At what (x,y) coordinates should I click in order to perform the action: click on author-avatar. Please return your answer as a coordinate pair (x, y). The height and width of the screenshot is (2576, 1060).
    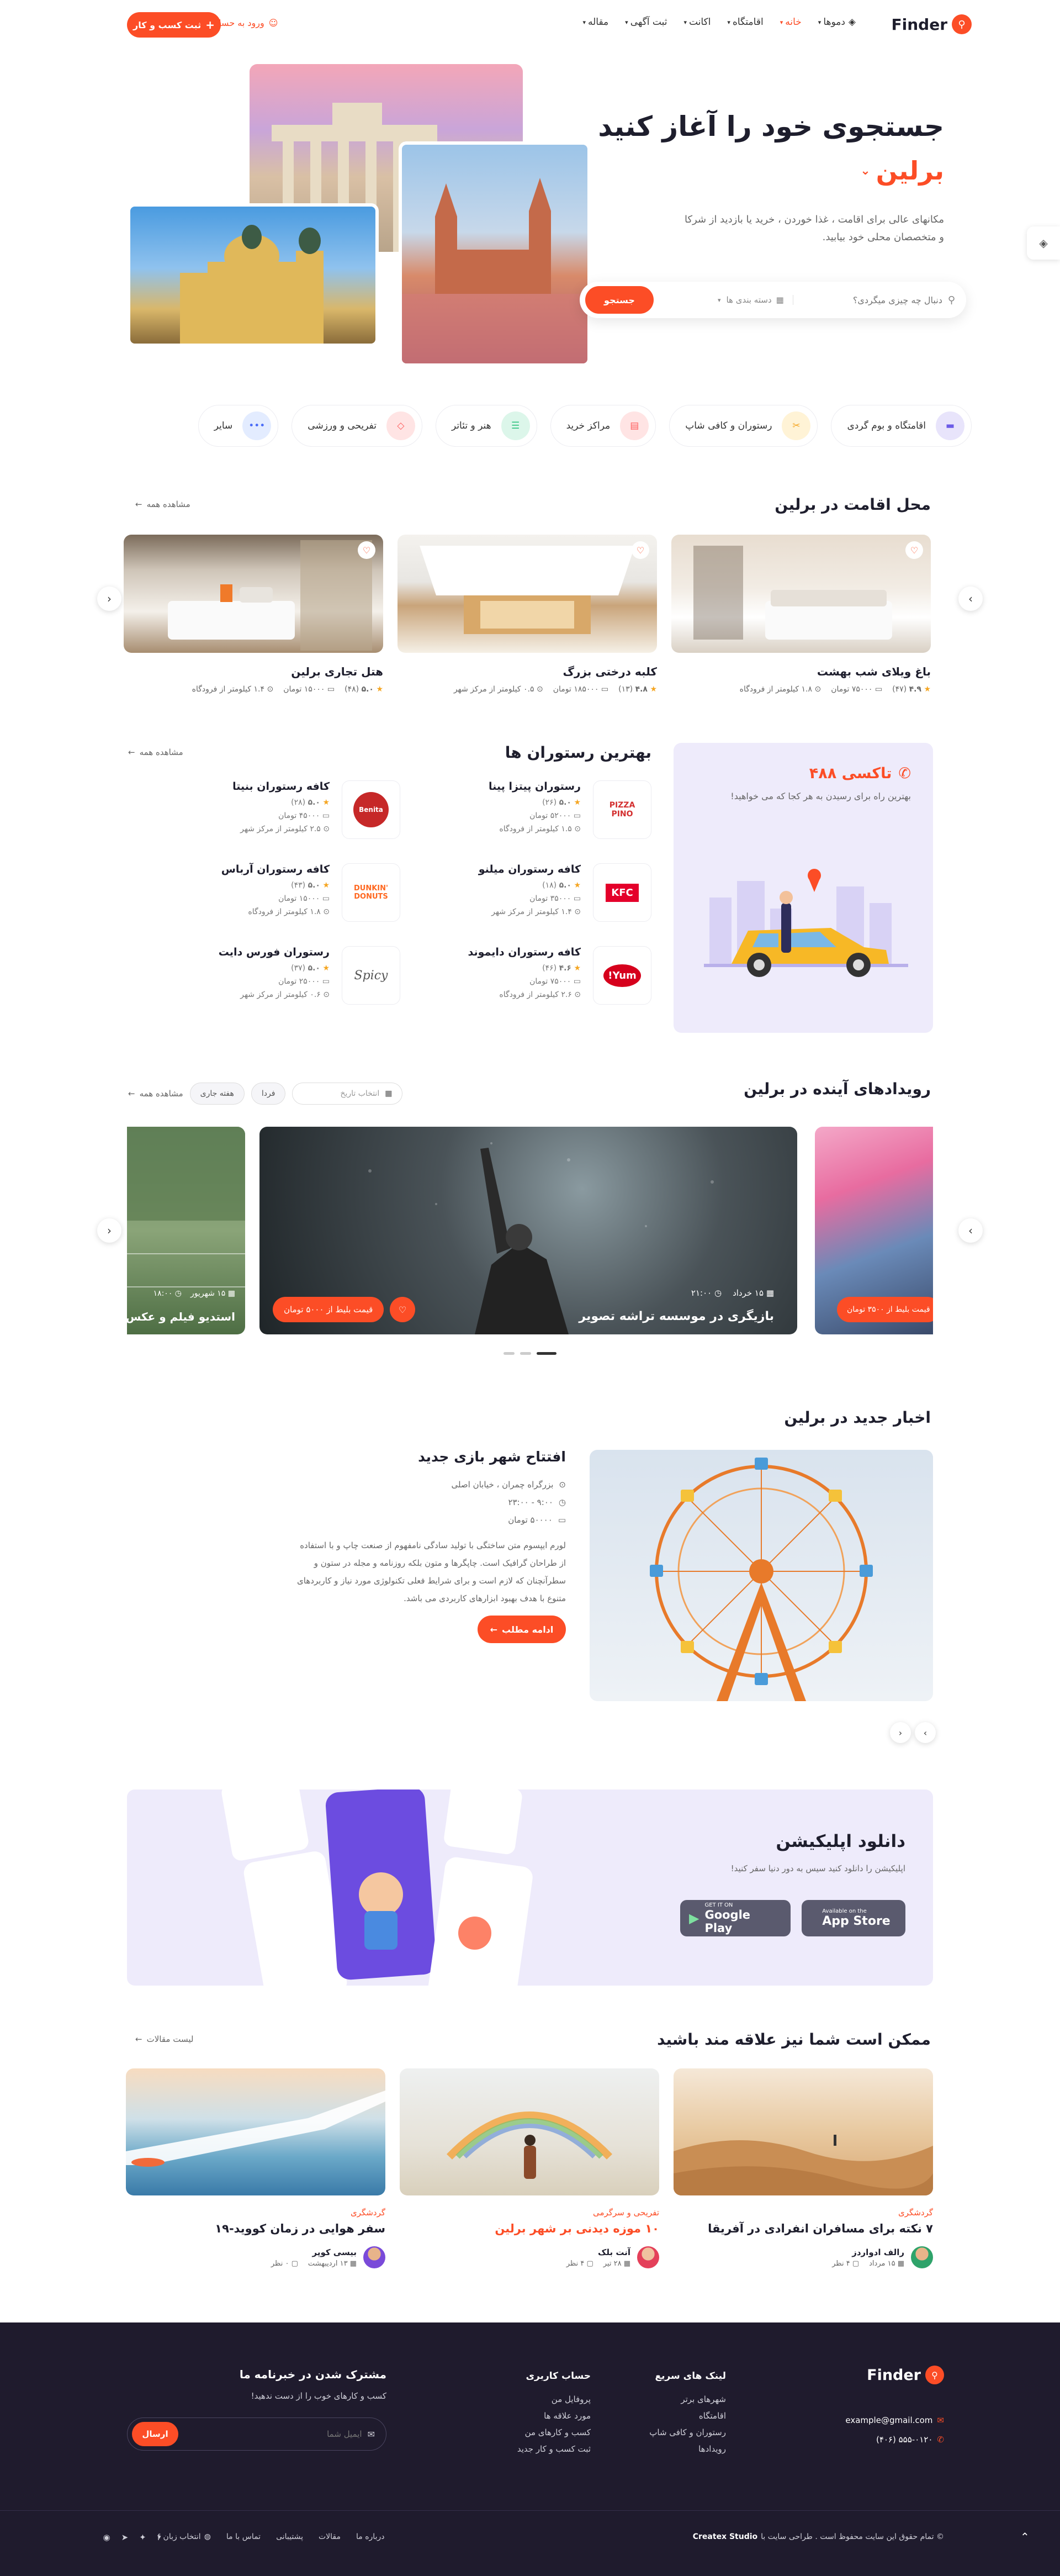
    Looking at the image, I should click on (648, 2257).